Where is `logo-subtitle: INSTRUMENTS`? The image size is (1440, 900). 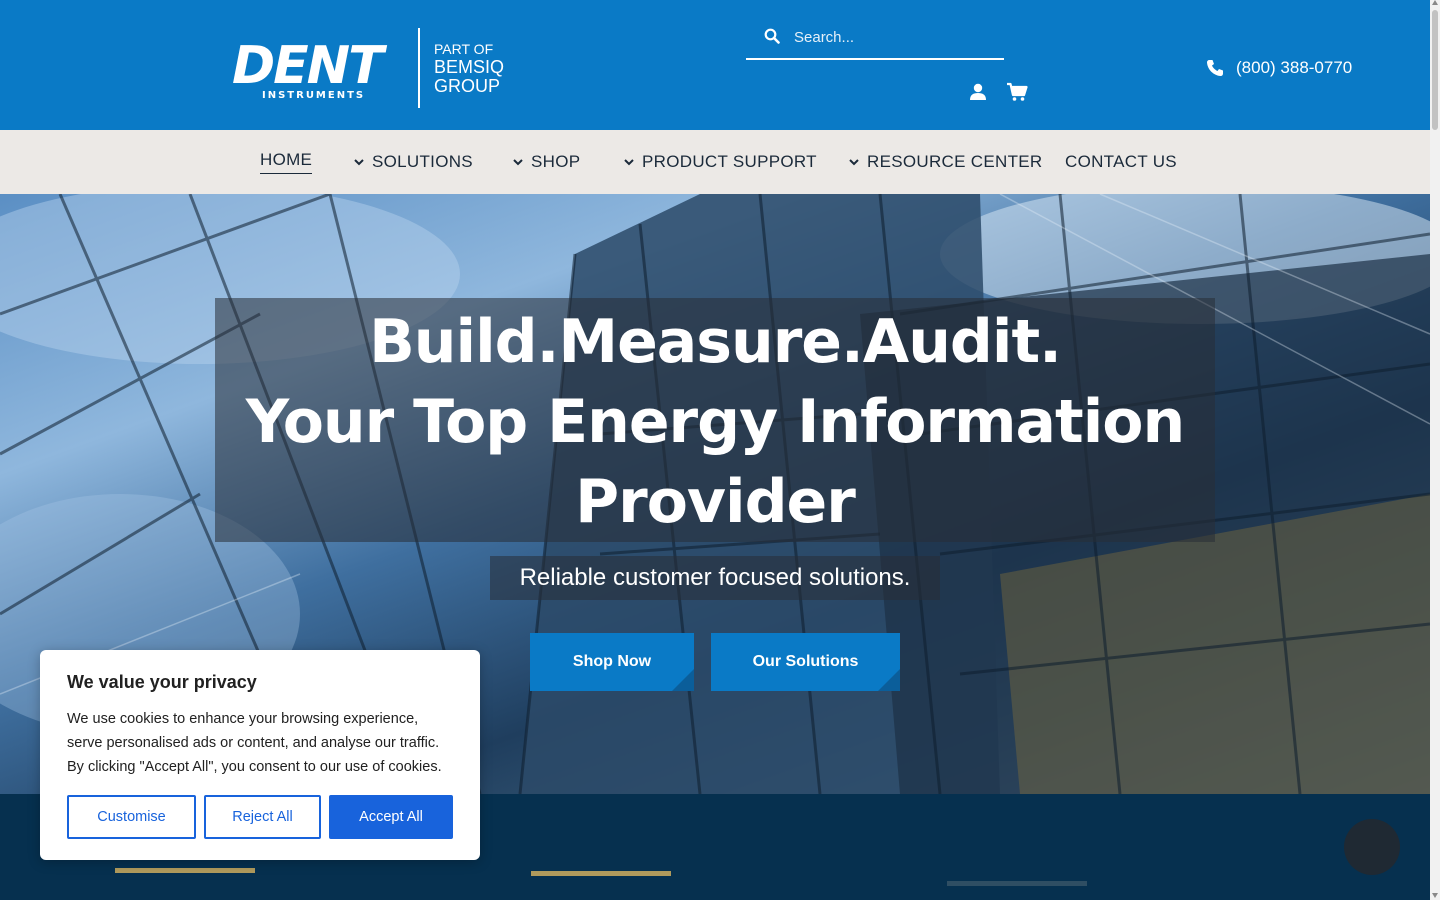 logo-subtitle: INSTRUMENTS is located at coordinates (314, 95).